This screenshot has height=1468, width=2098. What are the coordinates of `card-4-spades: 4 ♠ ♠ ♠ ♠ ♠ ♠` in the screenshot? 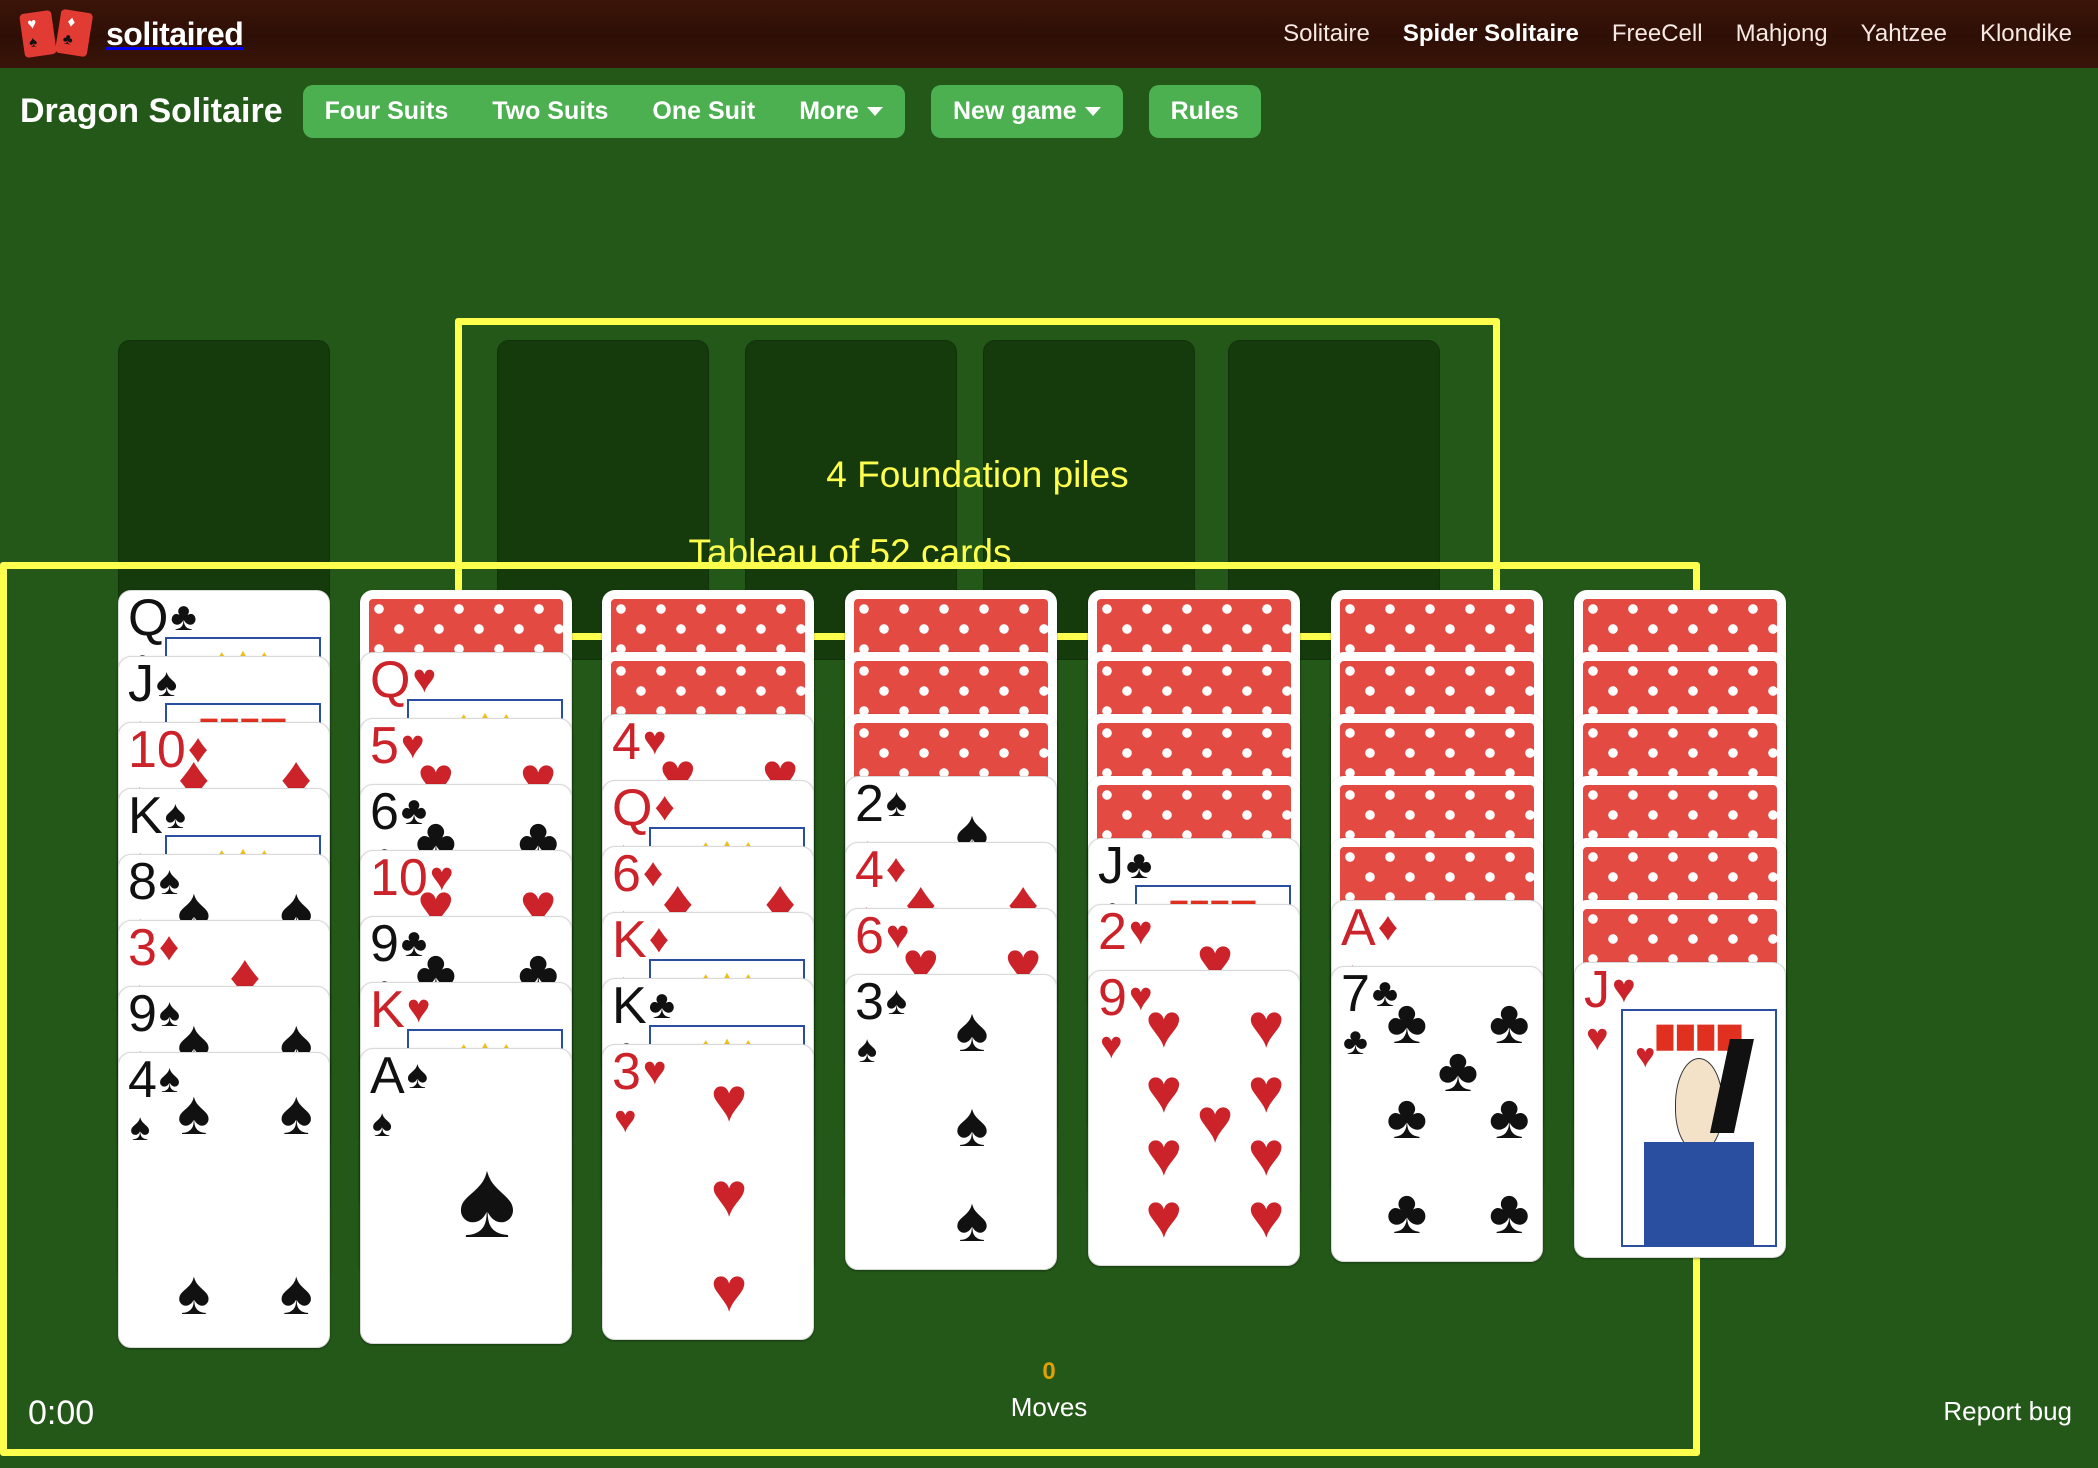 It's located at (224, 1200).